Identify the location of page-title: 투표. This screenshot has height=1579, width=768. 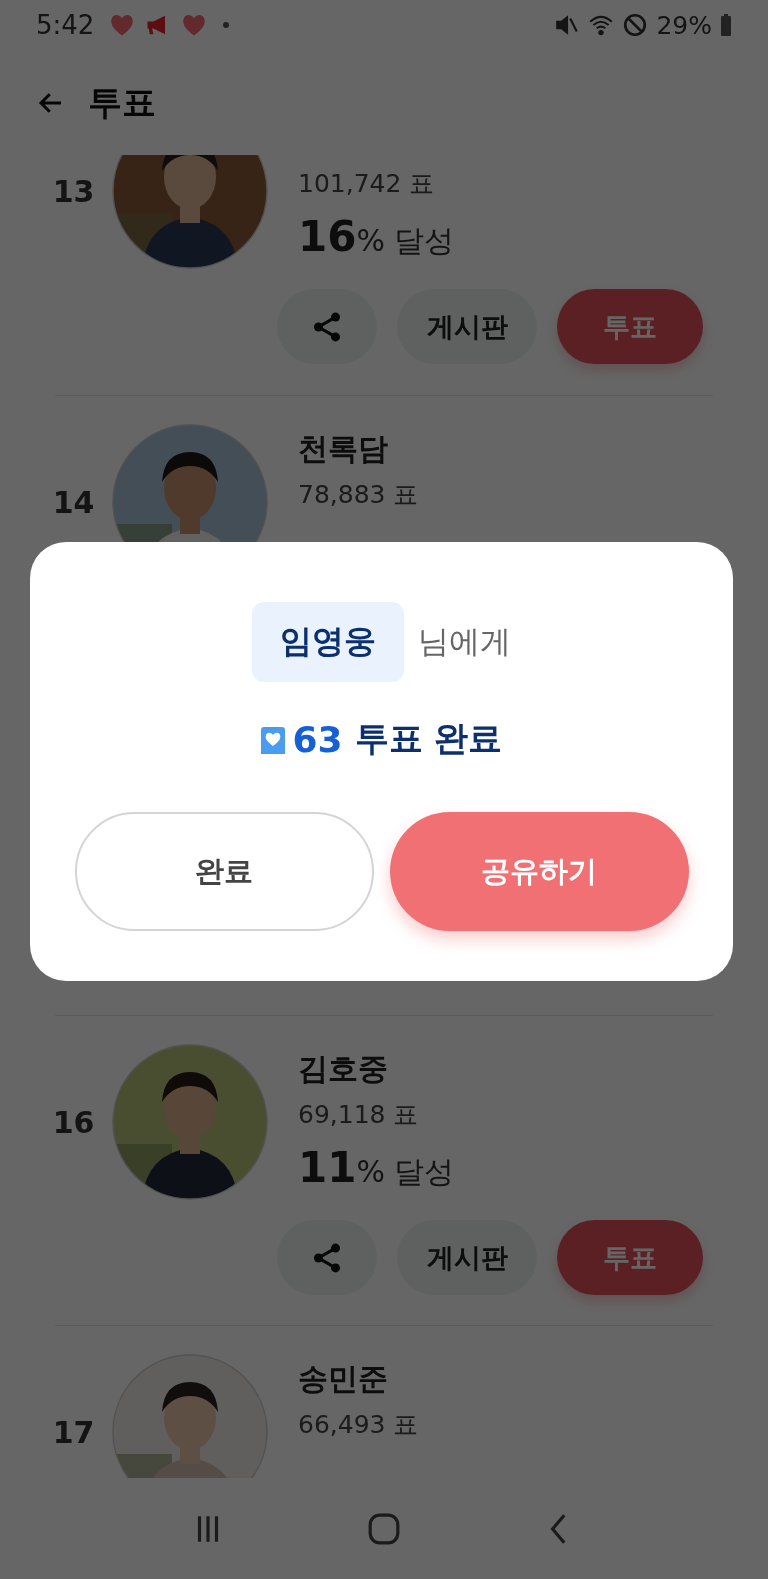
(122, 102).